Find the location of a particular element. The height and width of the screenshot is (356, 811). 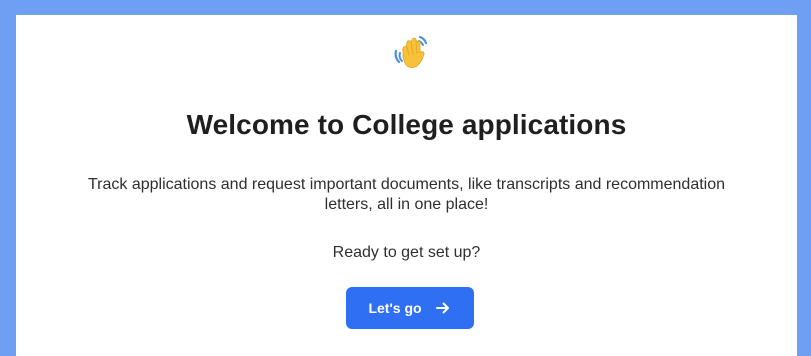

setup-prompt: Ready to get set up? is located at coordinates (406, 252).